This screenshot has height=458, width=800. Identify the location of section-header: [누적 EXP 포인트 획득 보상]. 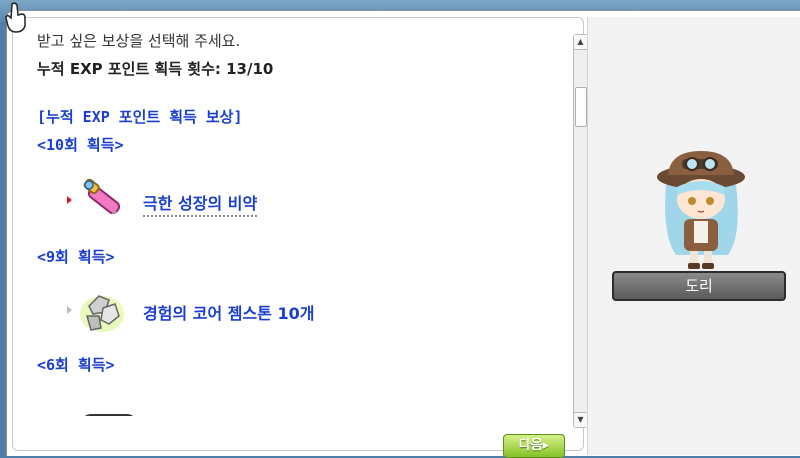
(140, 117).